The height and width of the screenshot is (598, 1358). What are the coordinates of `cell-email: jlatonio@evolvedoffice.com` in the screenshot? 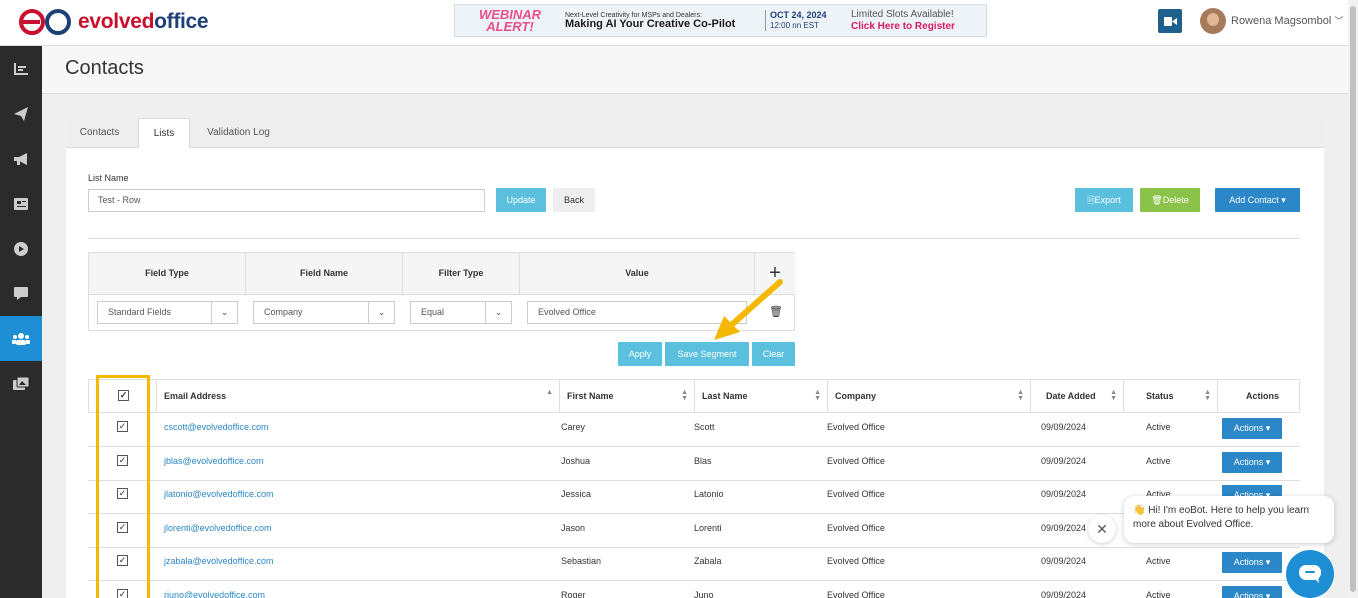 It's located at (219, 496).